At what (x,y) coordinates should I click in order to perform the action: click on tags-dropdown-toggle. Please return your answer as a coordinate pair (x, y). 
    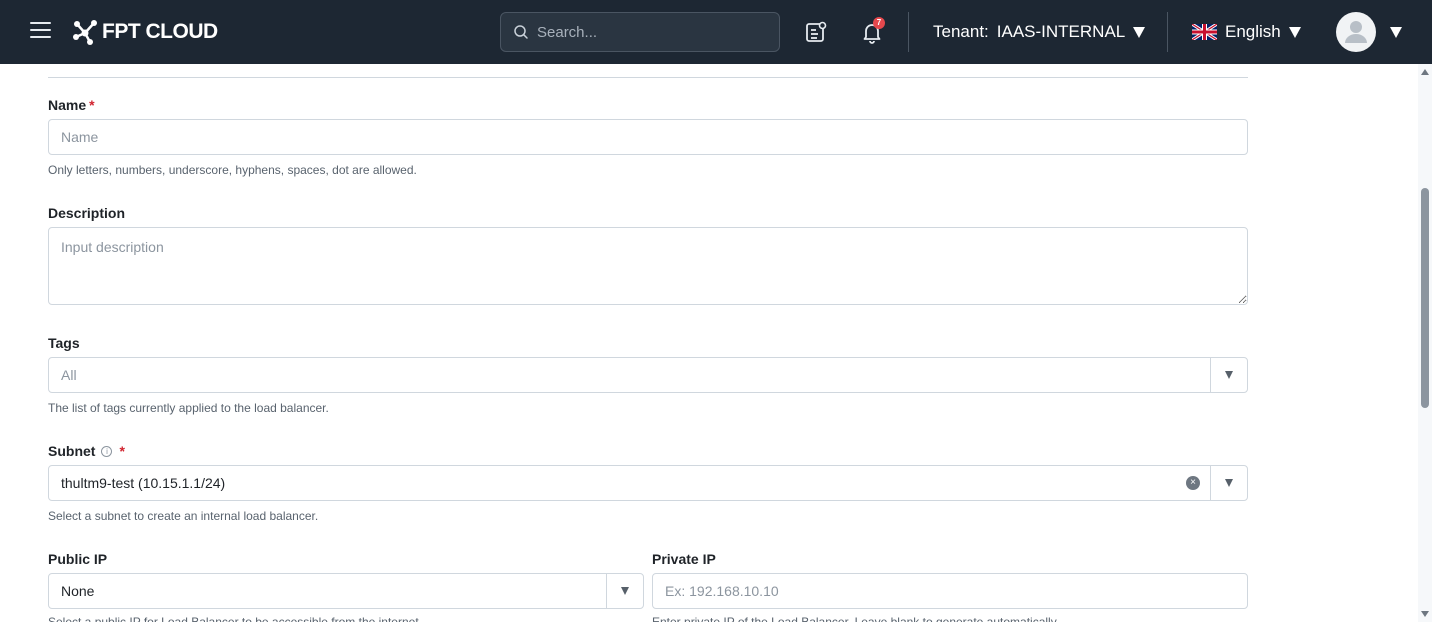
    Looking at the image, I should click on (1228, 375).